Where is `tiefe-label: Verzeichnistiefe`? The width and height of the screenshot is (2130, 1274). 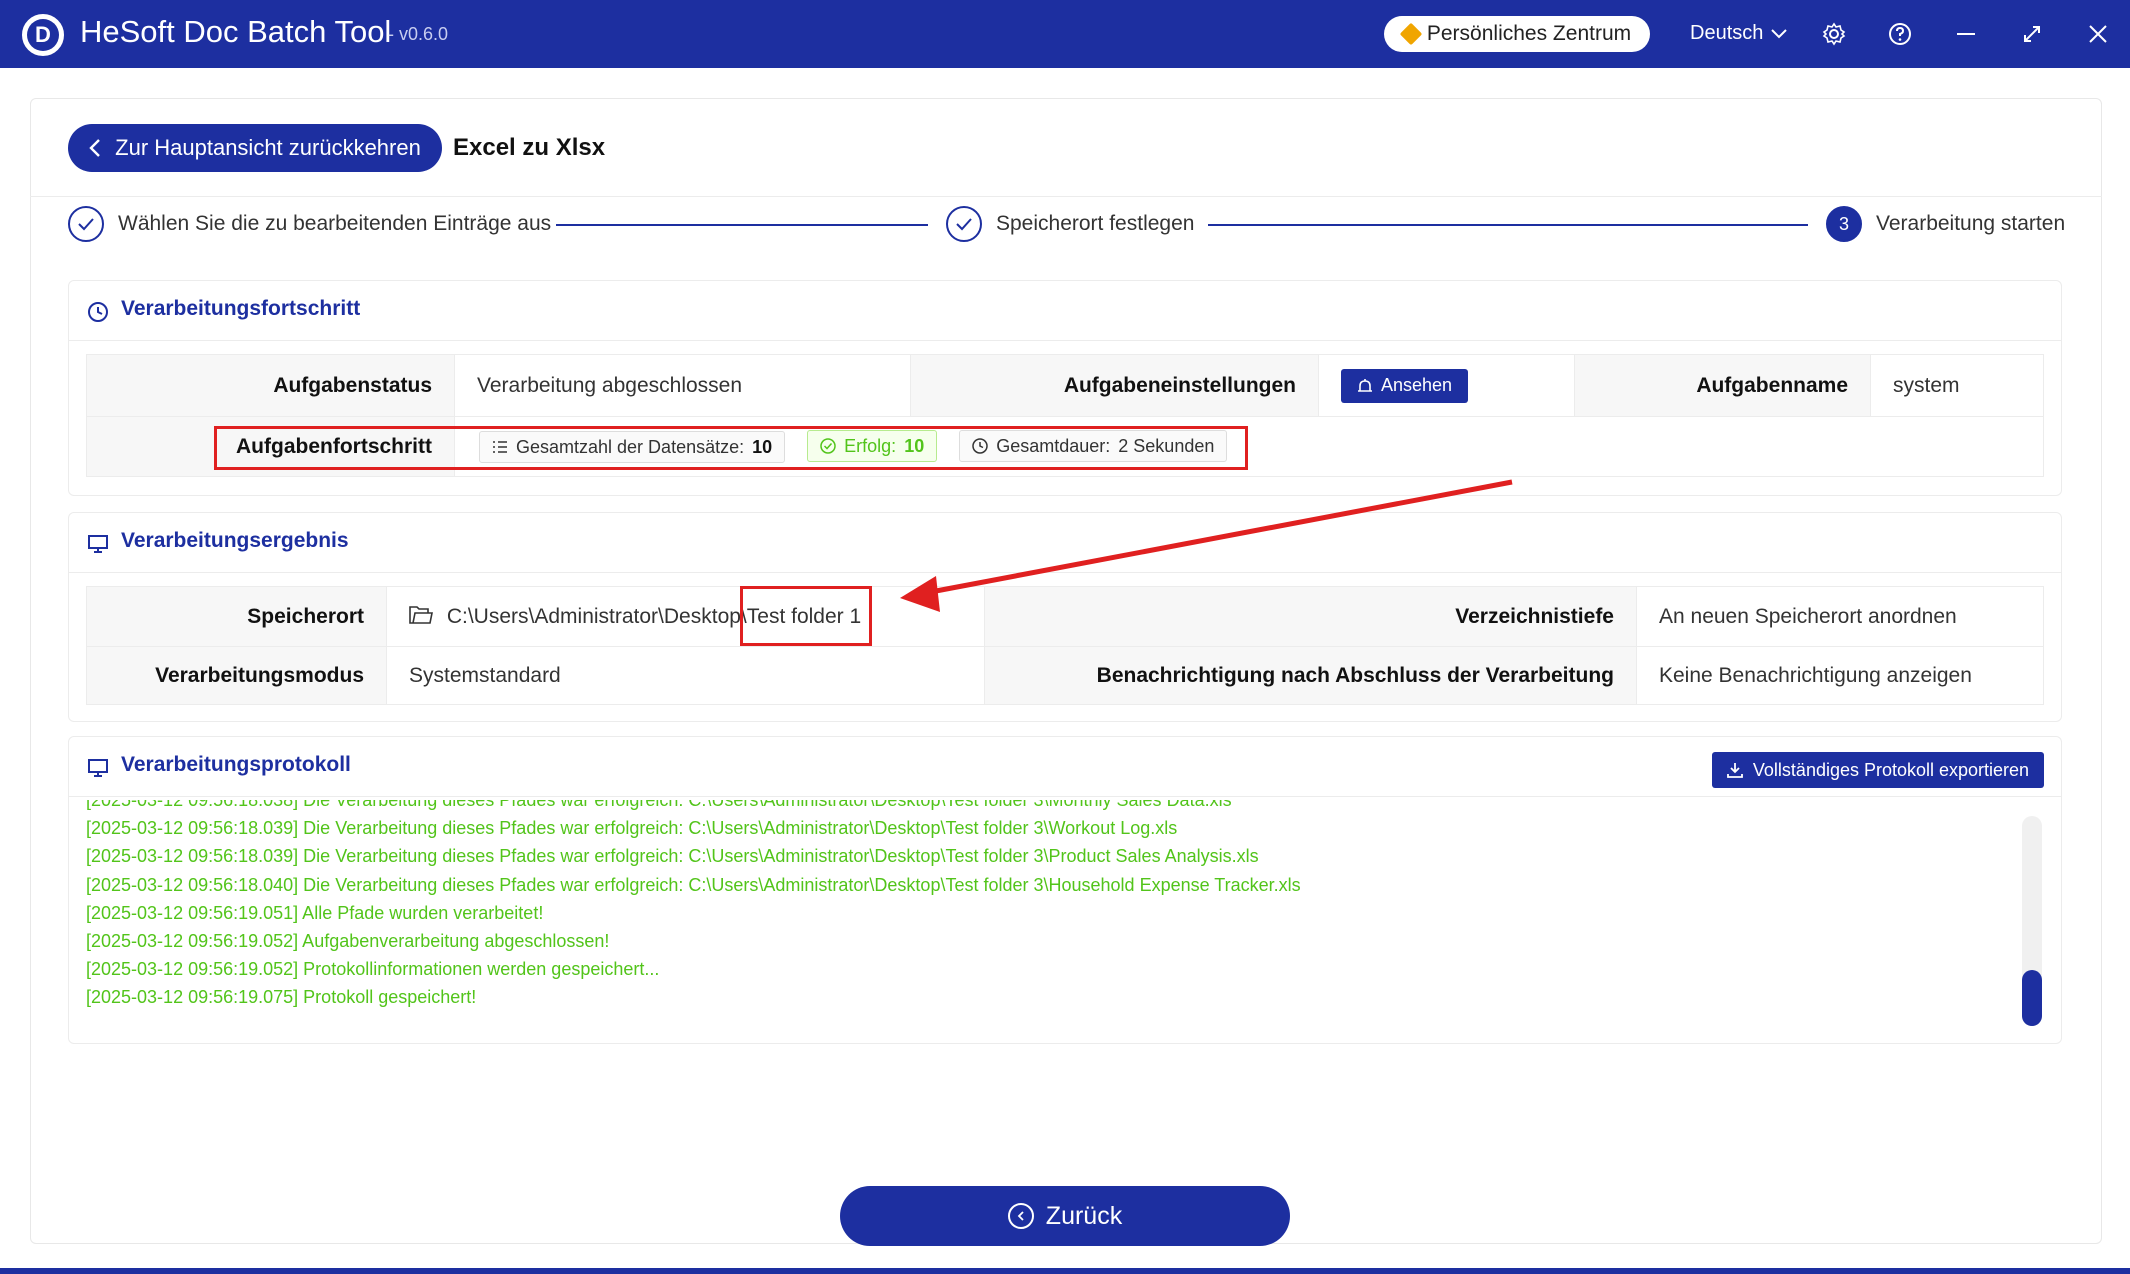 tiefe-label: Verzeichnistiefe is located at coordinates (1310, 616).